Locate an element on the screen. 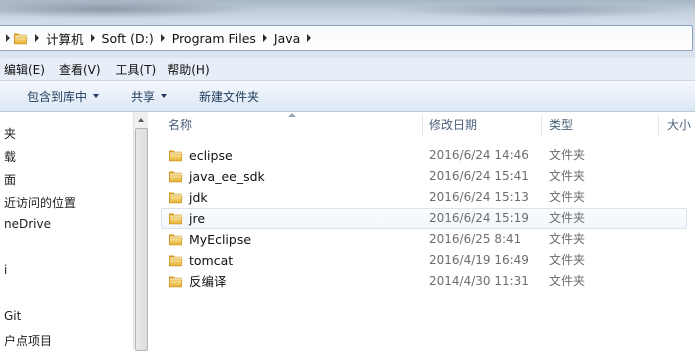 The image size is (695, 351). file-date: 2016/6/24 14:46 is located at coordinates (479, 155).